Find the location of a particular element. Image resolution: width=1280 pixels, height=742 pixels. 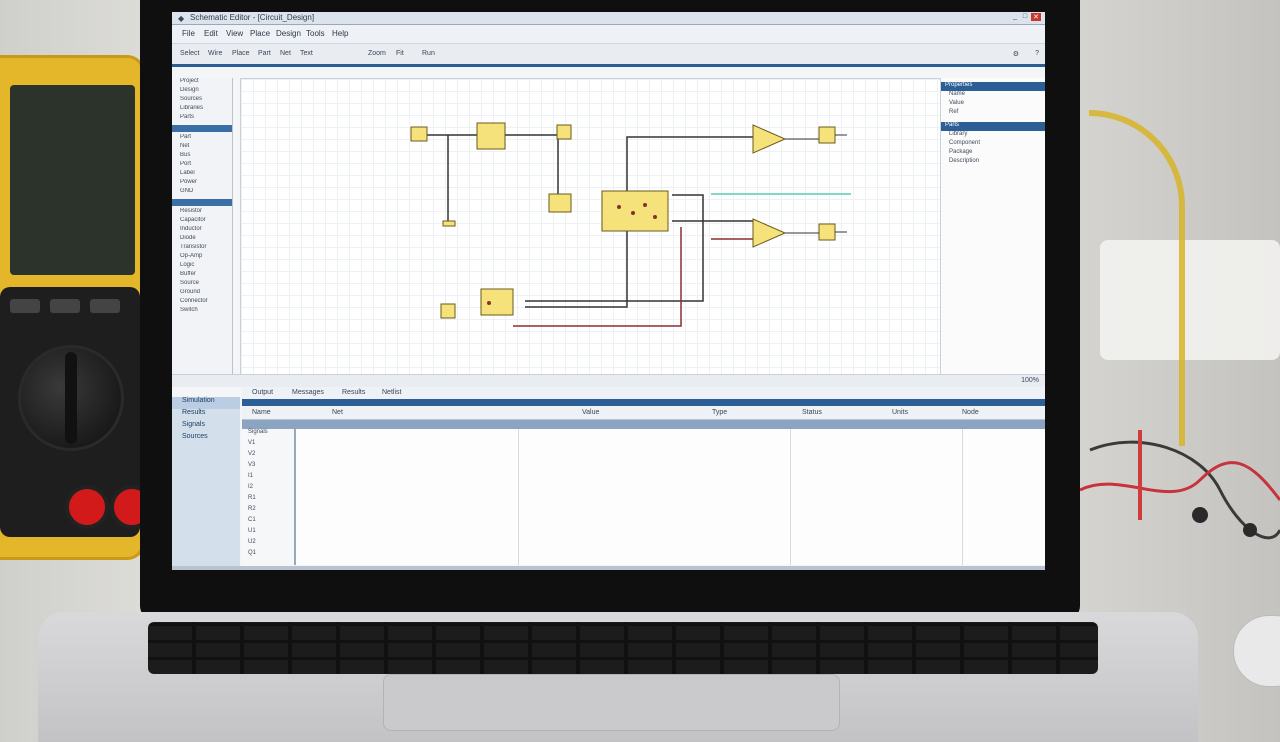

settings-icon: ⚙ is located at coordinates (1016, 54).